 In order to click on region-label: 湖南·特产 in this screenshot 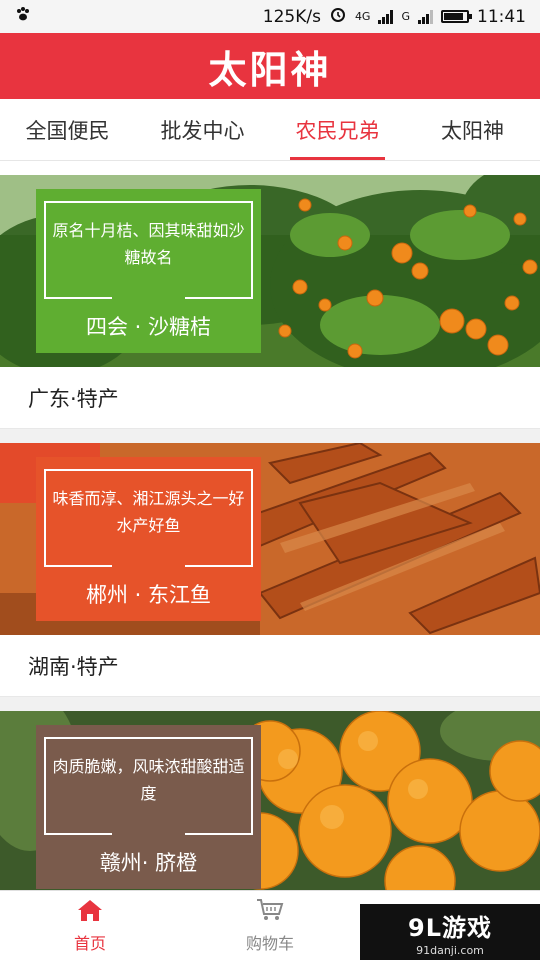, I will do `click(73, 666)`.